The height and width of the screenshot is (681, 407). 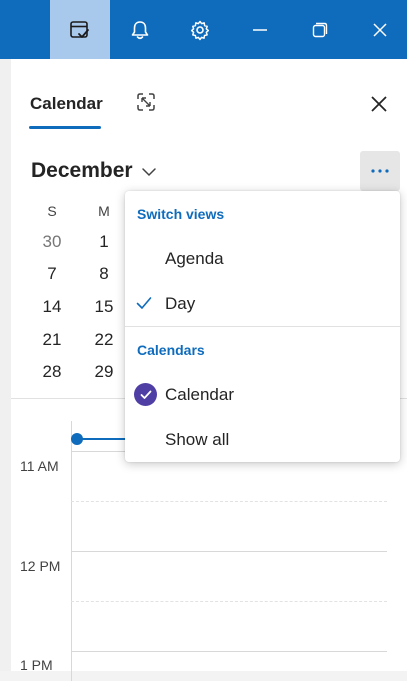 What do you see at coordinates (39, 466) in the screenshot?
I see `time-label: 11 AM` at bounding box center [39, 466].